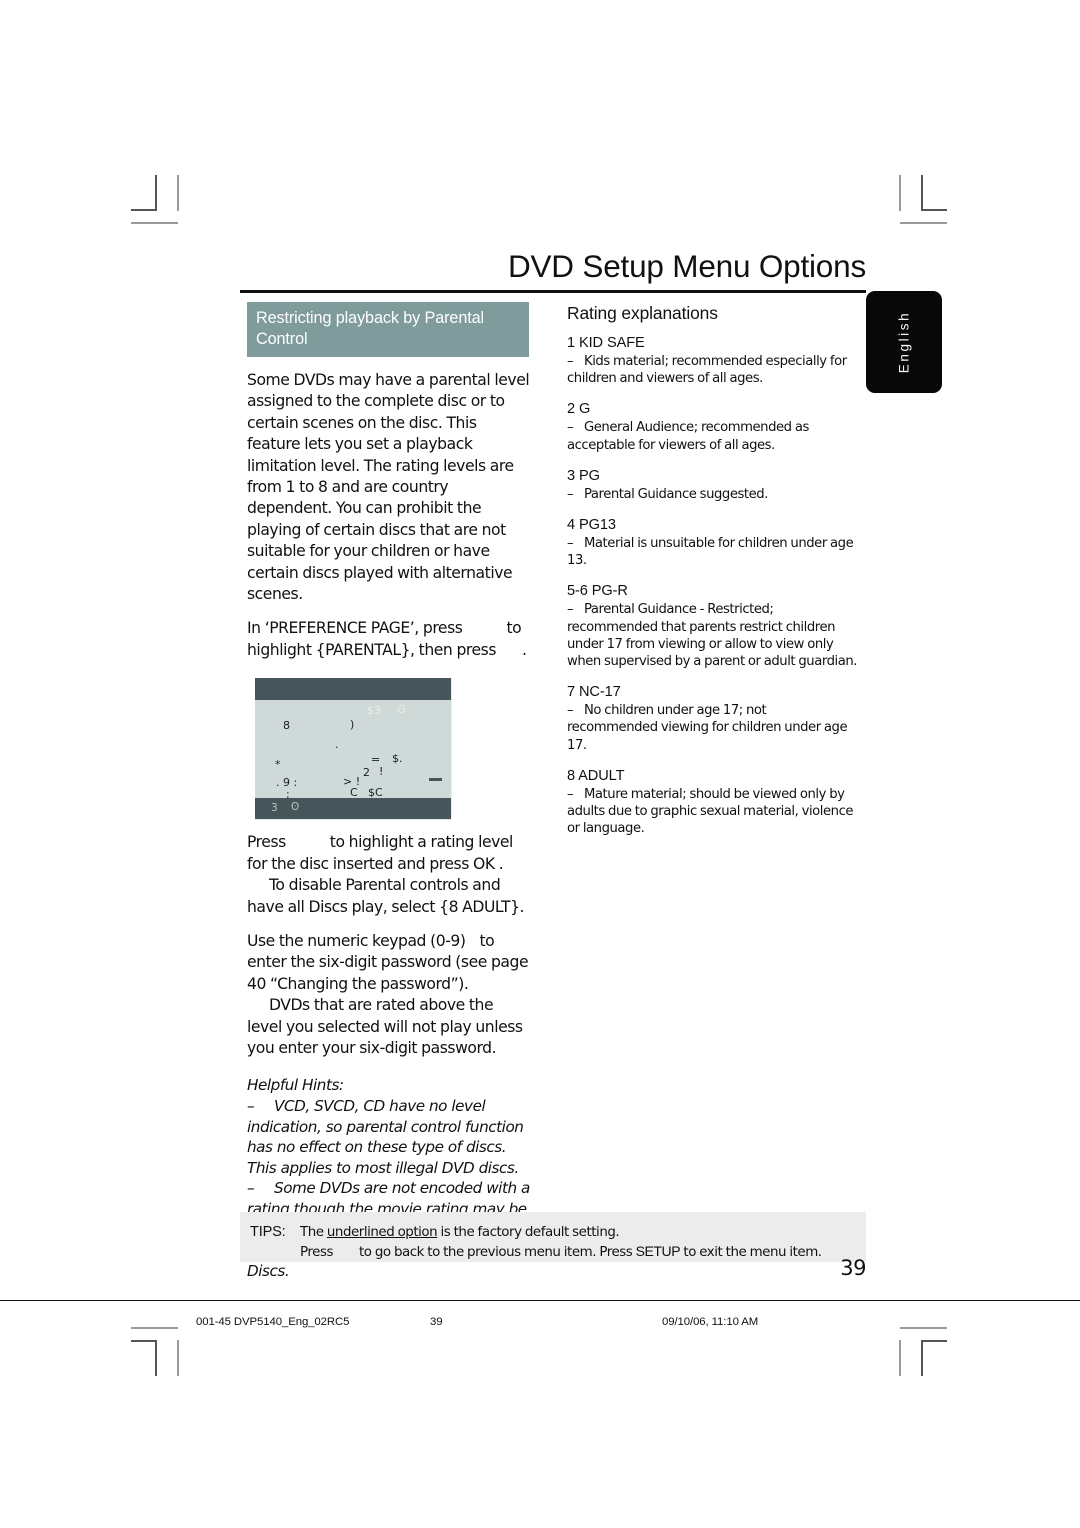 Image resolution: width=1080 pixels, height=1528 pixels. I want to click on section-heading: Restricting playback by Parental Control, so click(388, 329).